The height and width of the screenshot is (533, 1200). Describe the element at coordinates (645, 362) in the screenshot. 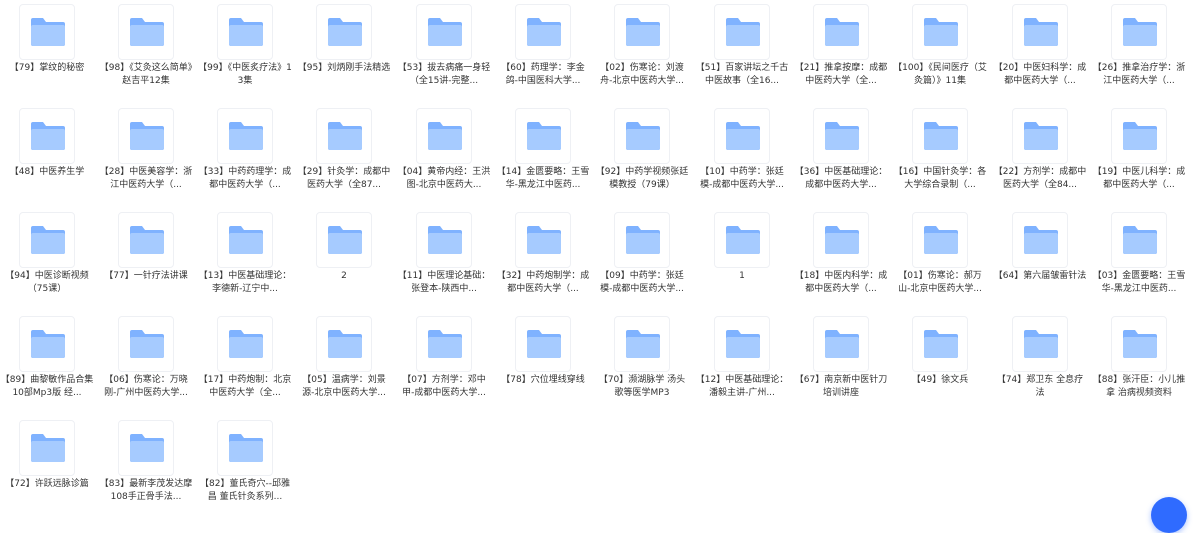

I see `folder-item: 【70】濒湖脉学 汤头歌等医学MP3` at that location.